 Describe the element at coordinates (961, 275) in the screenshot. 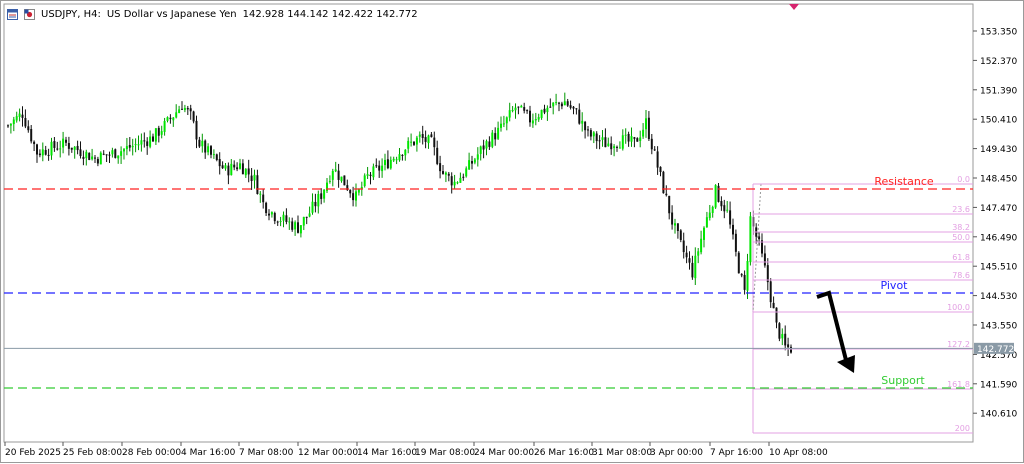

I see `fib-level-label: 78.6` at that location.